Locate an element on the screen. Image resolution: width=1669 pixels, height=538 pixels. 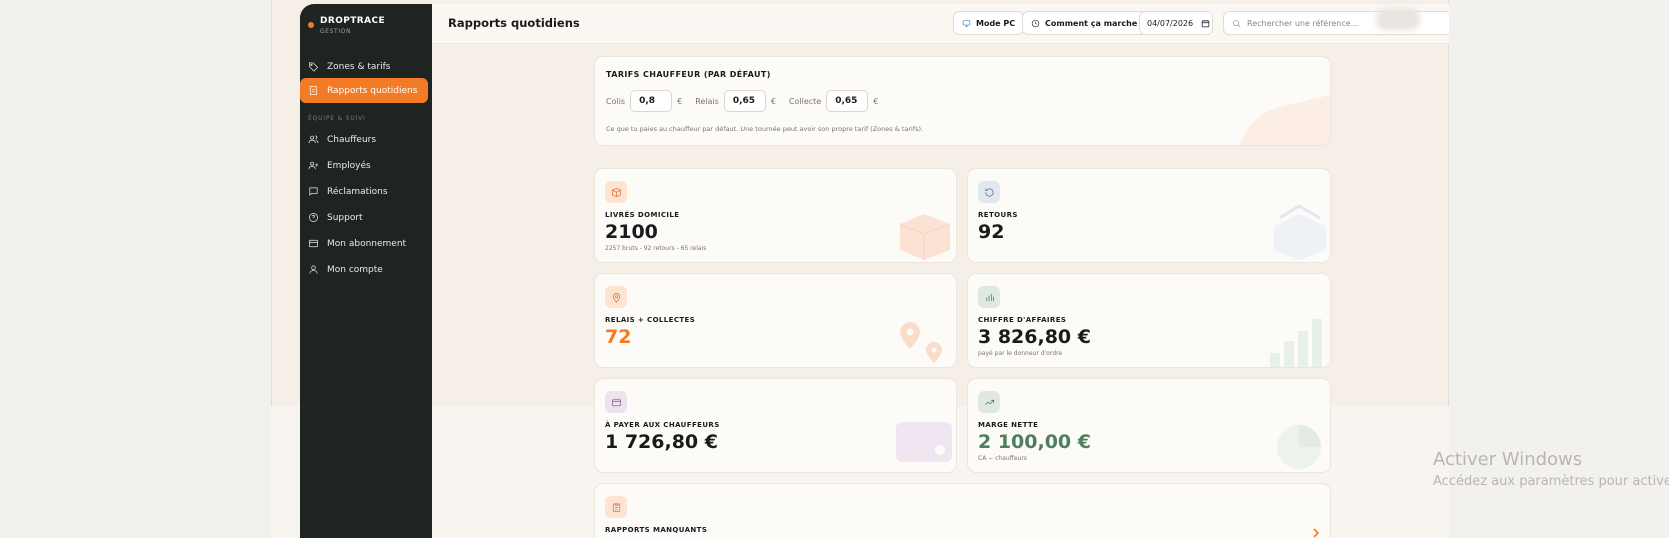
pins-decor-icon is located at coordinates (921, 342).